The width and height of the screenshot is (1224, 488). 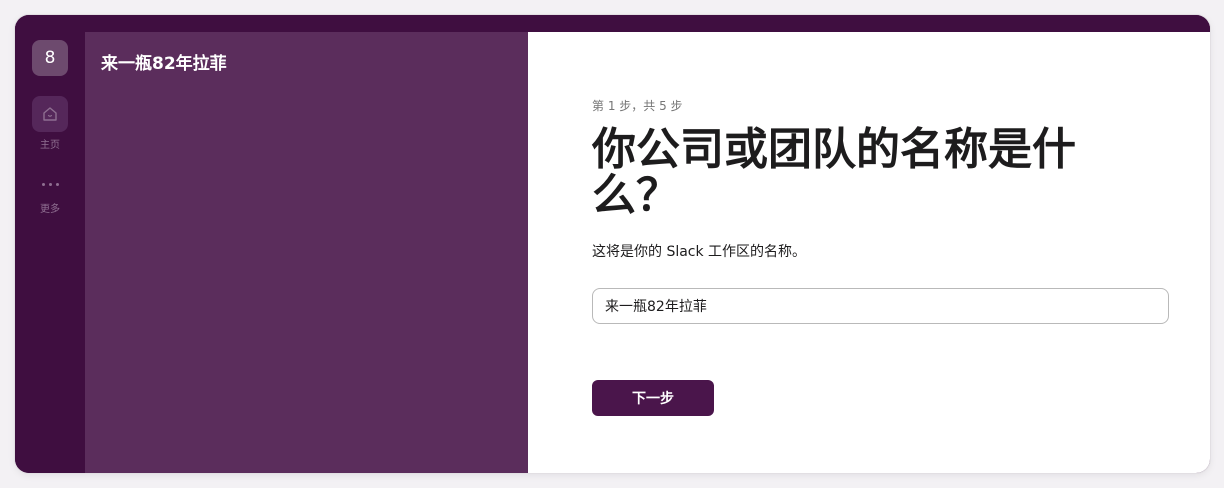 I want to click on rail-more-button: 更多, so click(x=50, y=196).